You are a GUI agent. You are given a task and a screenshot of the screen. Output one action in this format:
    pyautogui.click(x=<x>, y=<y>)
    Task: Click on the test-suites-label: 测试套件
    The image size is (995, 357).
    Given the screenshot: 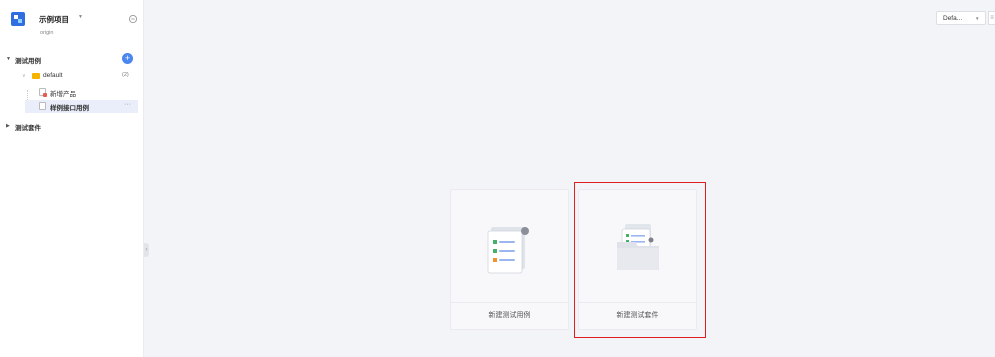 What is the action you would take?
    pyautogui.click(x=28, y=128)
    